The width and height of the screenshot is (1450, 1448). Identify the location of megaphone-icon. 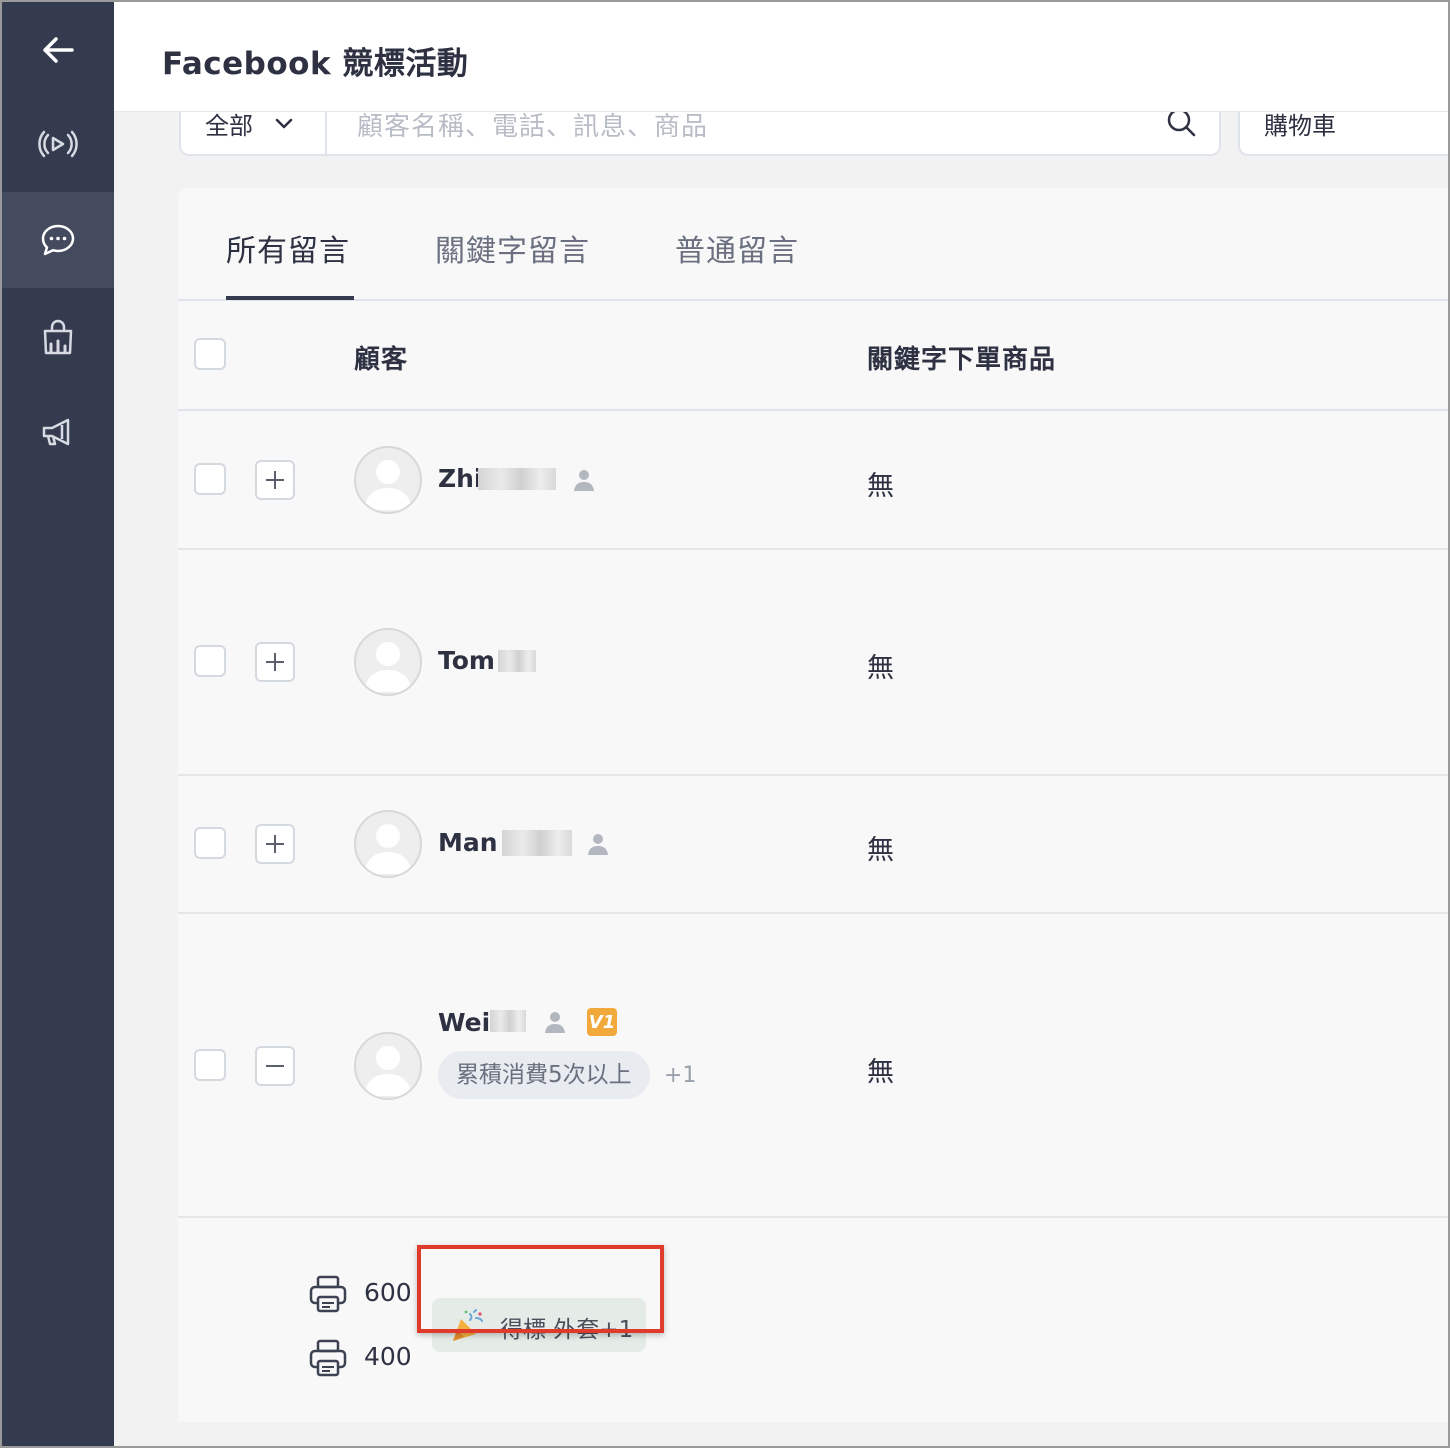
(56, 432).